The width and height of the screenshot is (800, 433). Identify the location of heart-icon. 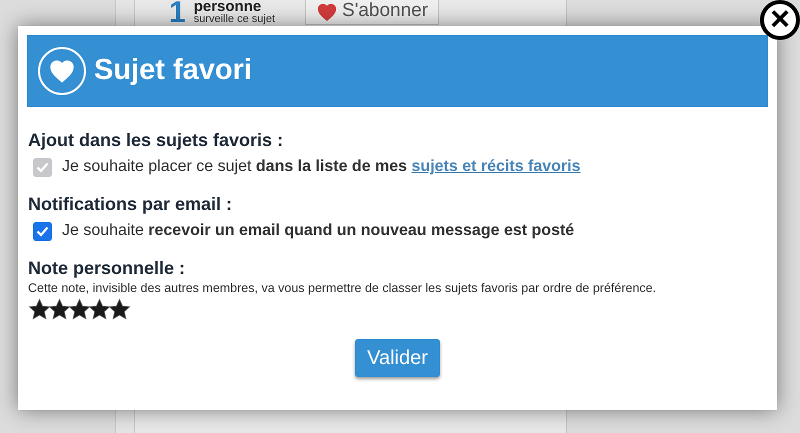
(327, 12).